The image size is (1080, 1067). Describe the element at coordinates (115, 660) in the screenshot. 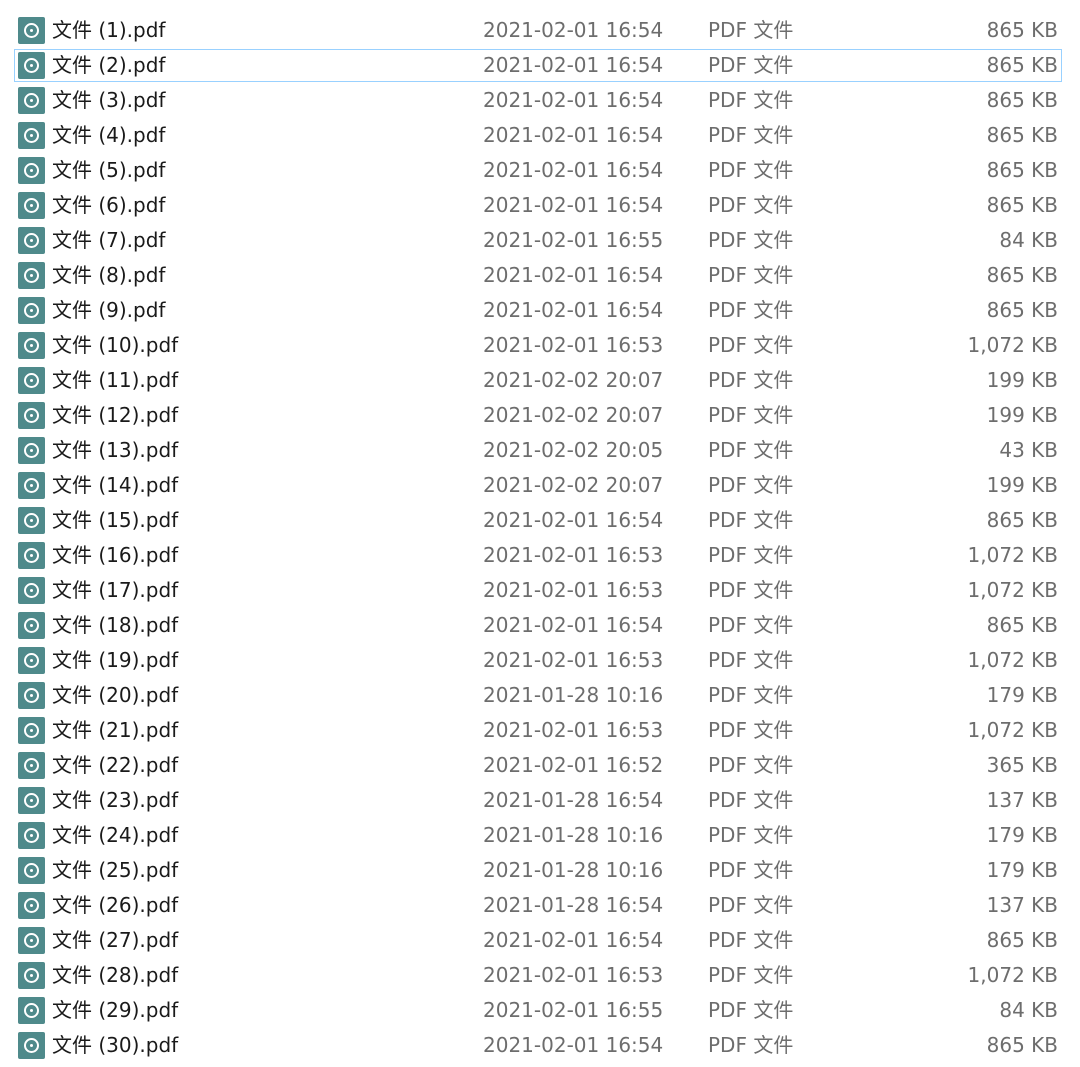

I see `file-name: 文件 (19).pdf` at that location.